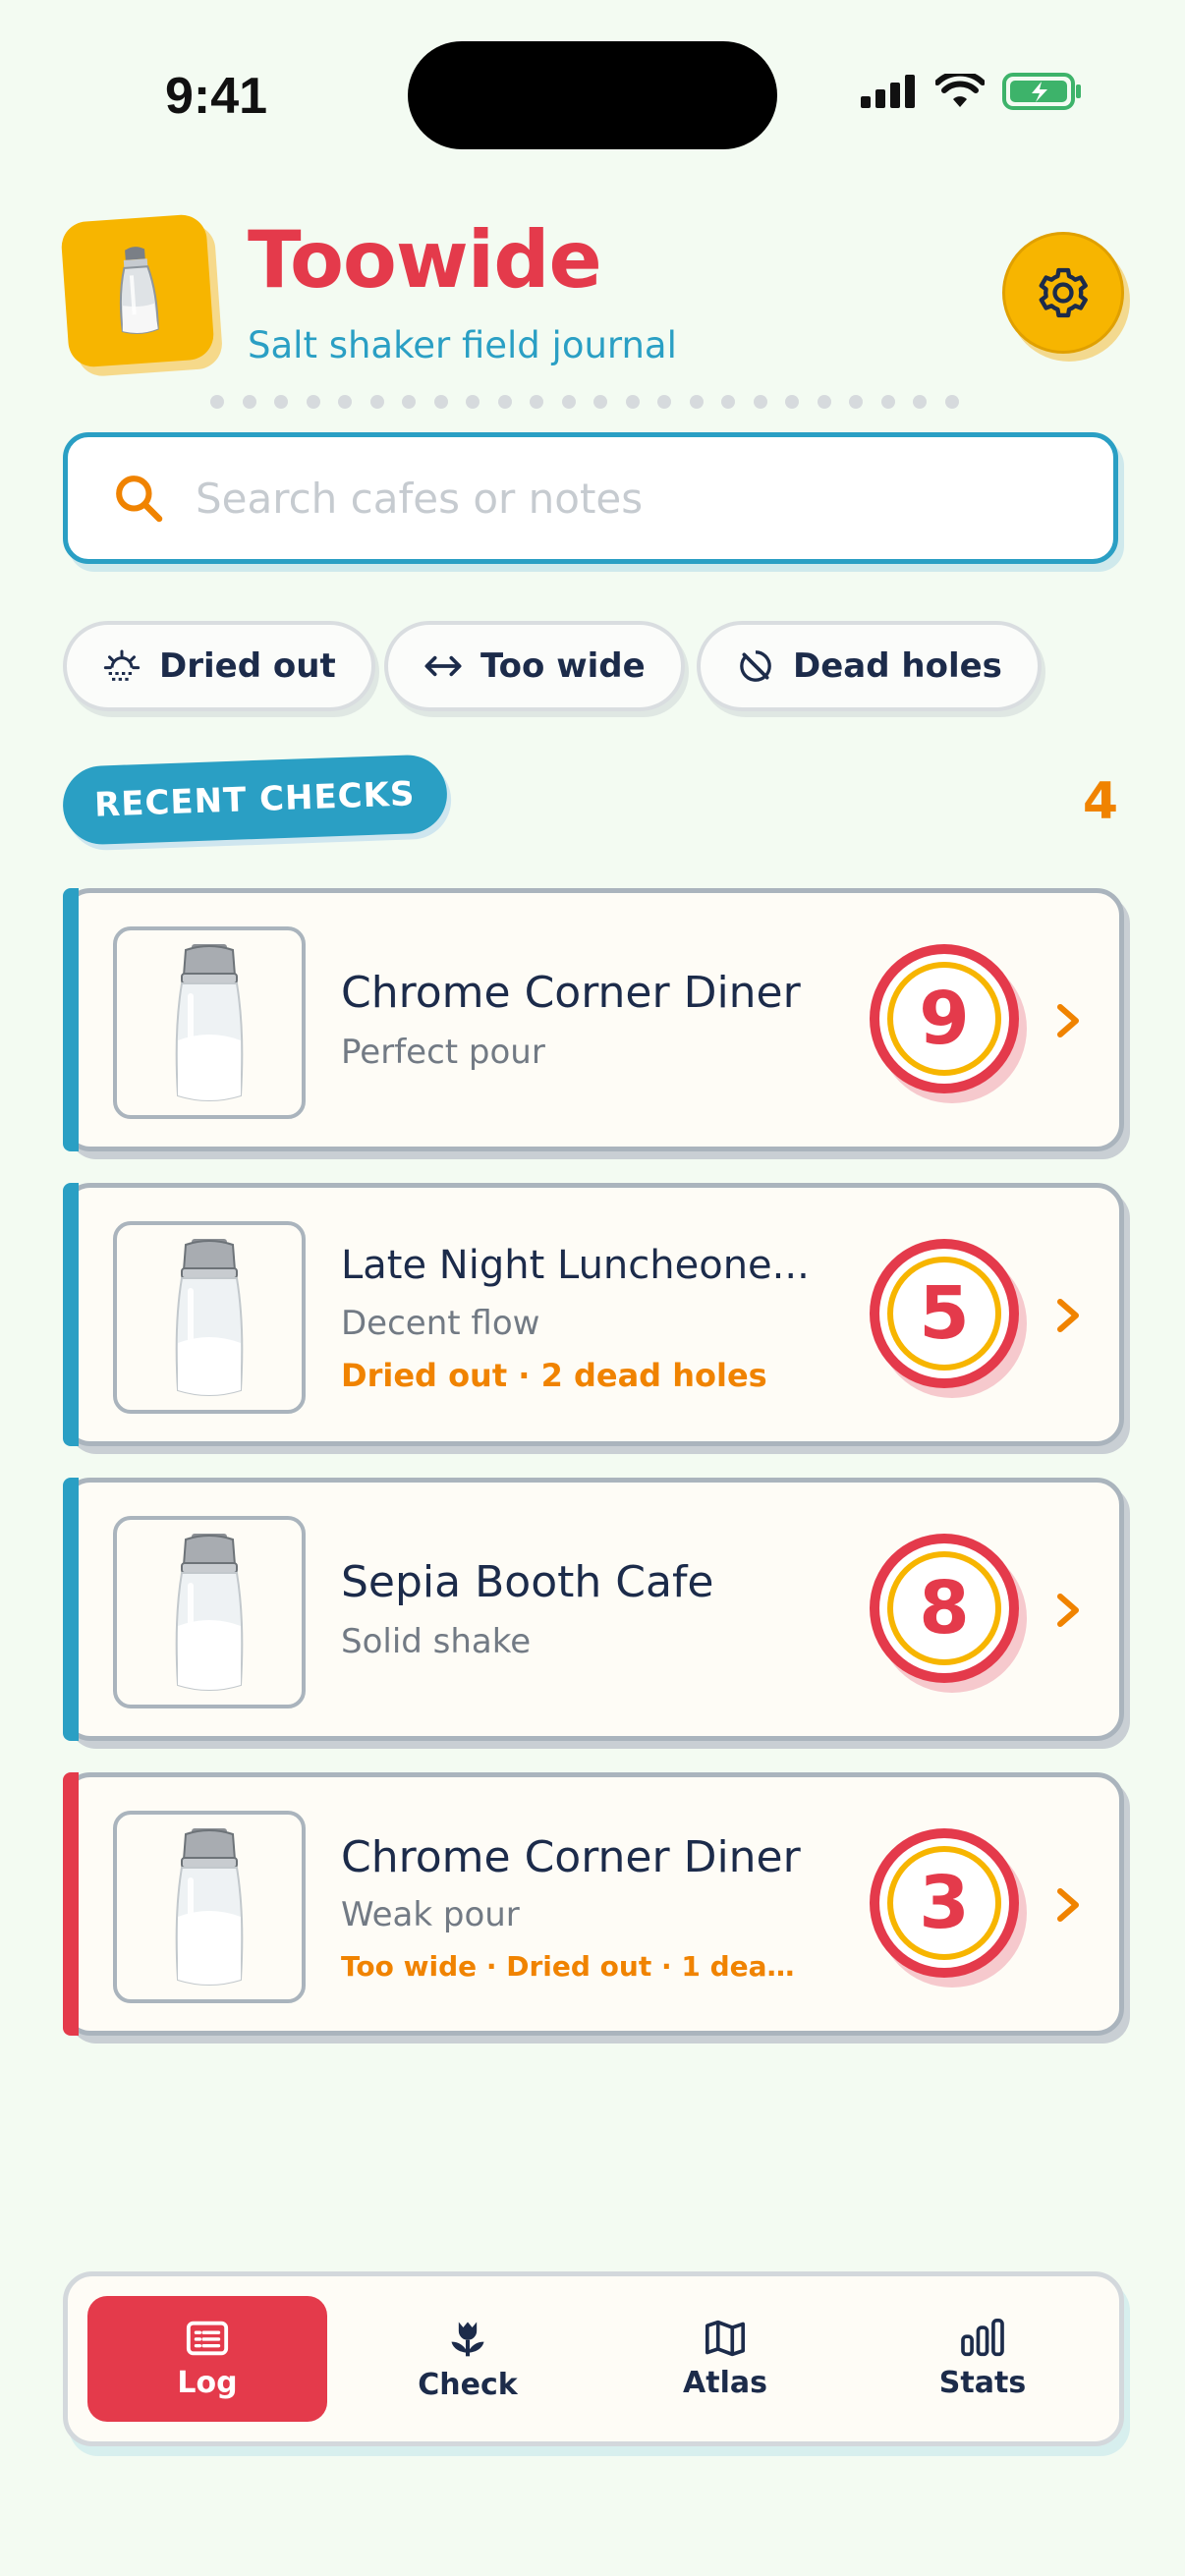 This screenshot has width=1185, height=2576. I want to click on list-icon, so click(208, 2338).